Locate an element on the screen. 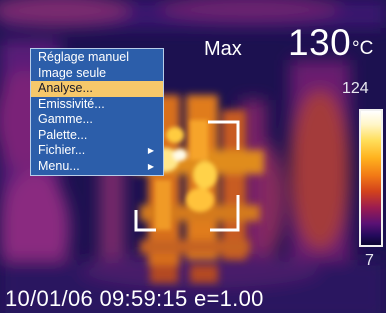  temperature-unit: °C is located at coordinates (363, 48).